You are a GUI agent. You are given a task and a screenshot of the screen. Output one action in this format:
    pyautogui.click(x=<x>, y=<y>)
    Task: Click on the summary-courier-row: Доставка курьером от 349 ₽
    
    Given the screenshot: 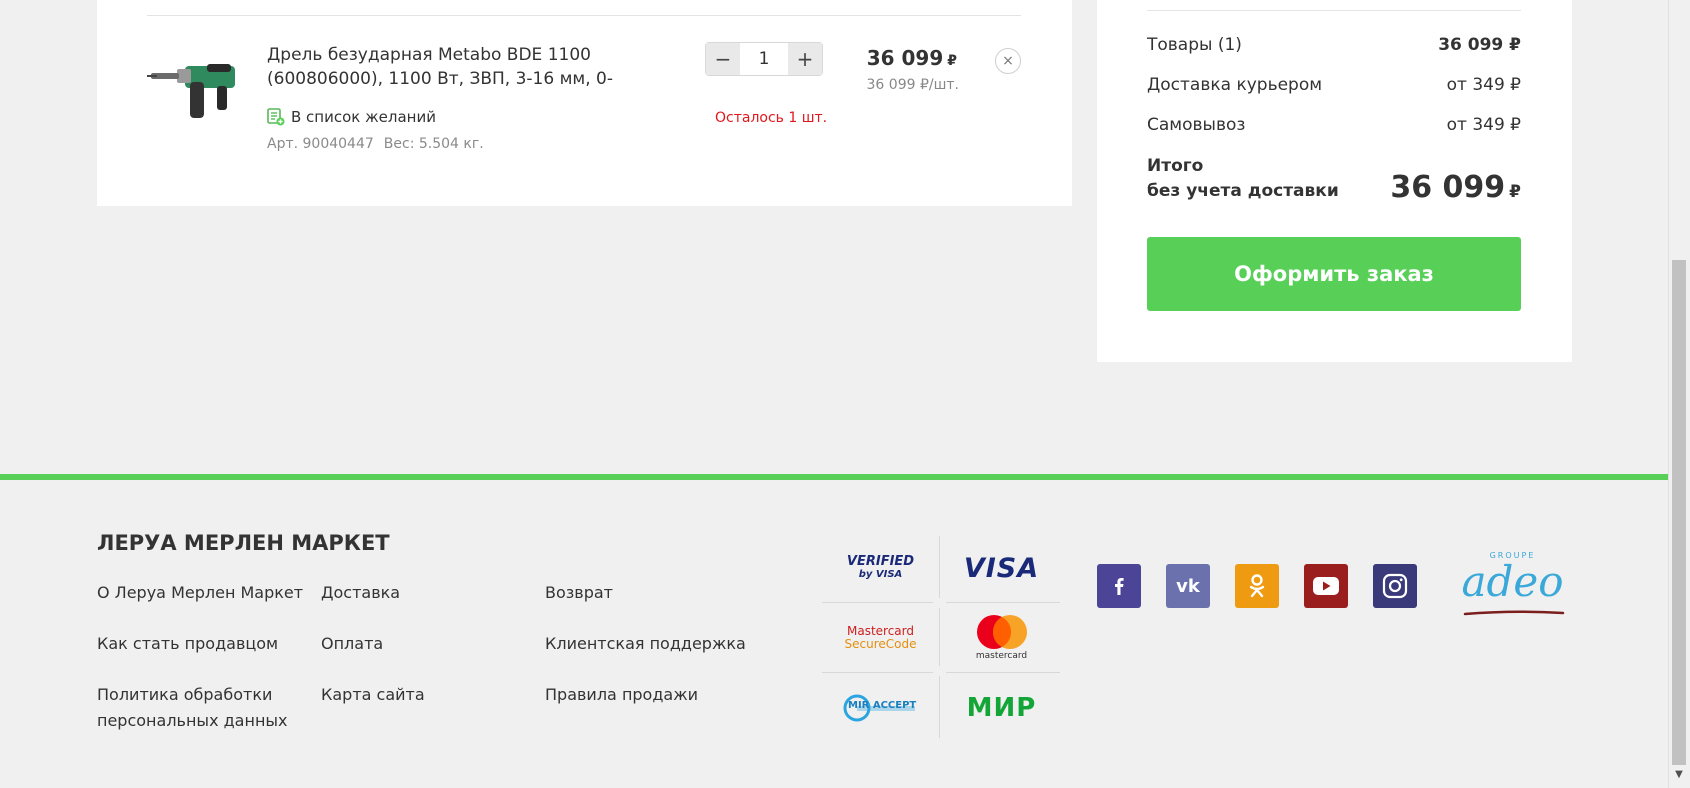 What is the action you would take?
    pyautogui.click(x=1334, y=85)
    